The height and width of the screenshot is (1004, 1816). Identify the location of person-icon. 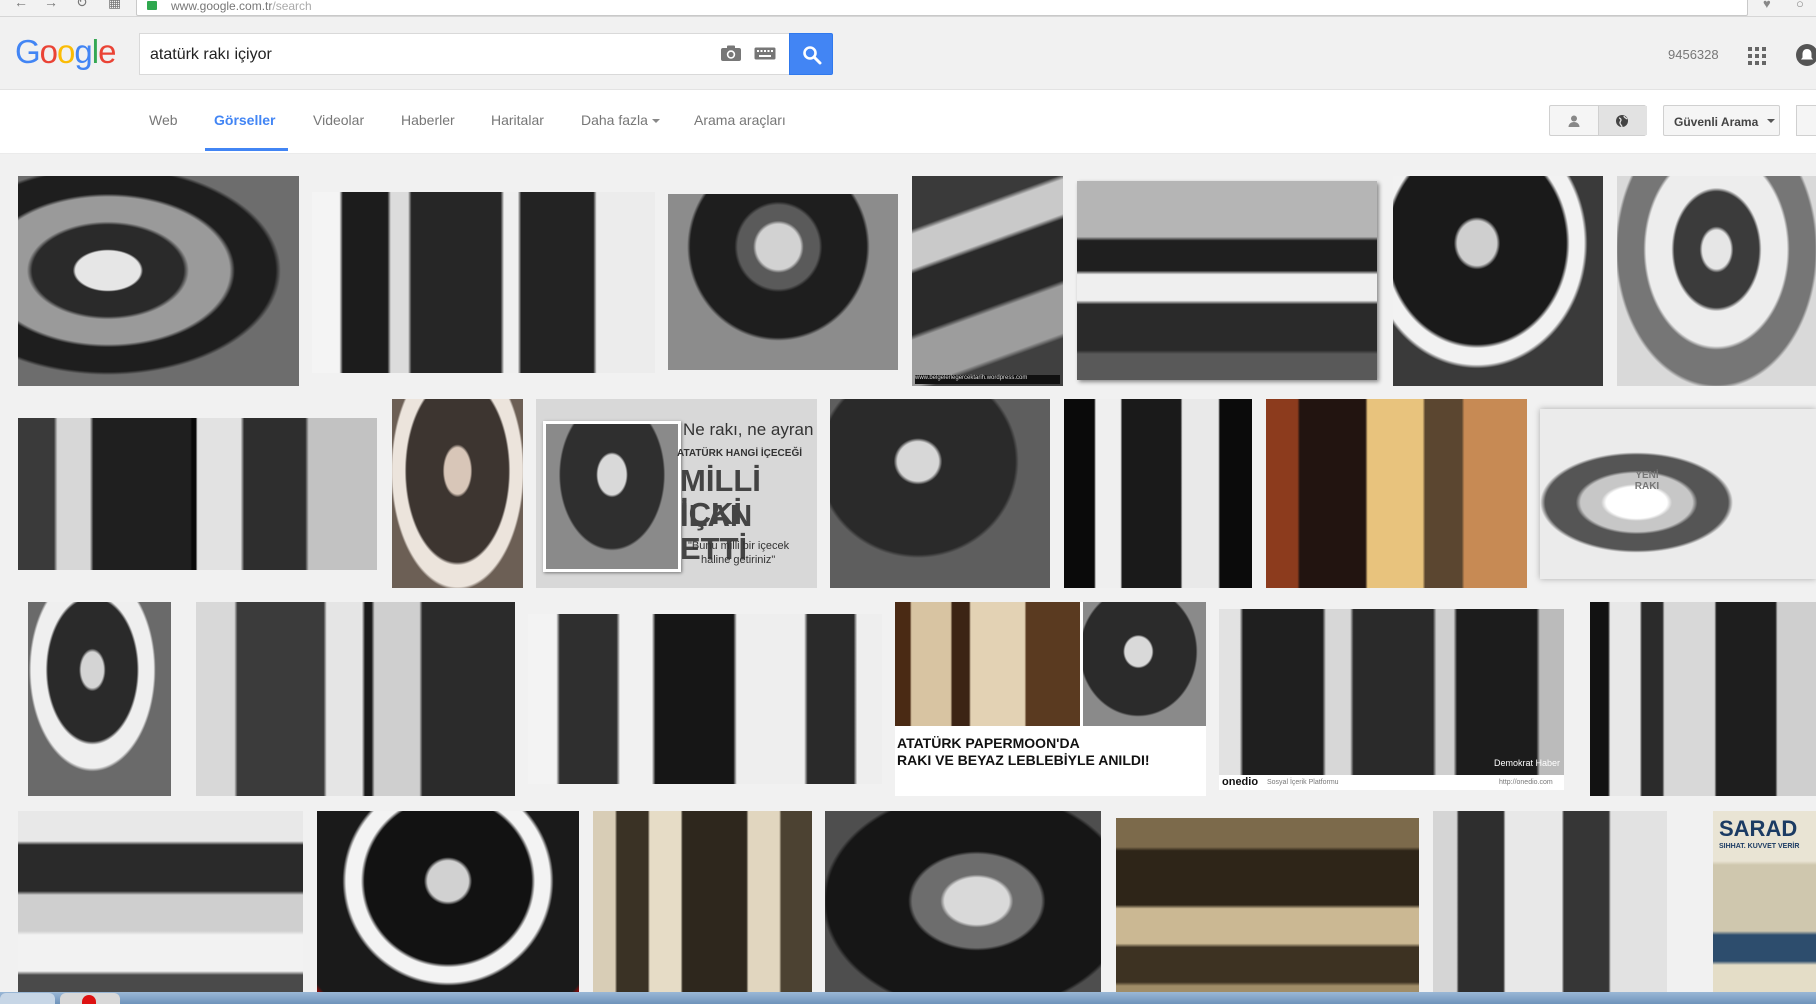
(1574, 121).